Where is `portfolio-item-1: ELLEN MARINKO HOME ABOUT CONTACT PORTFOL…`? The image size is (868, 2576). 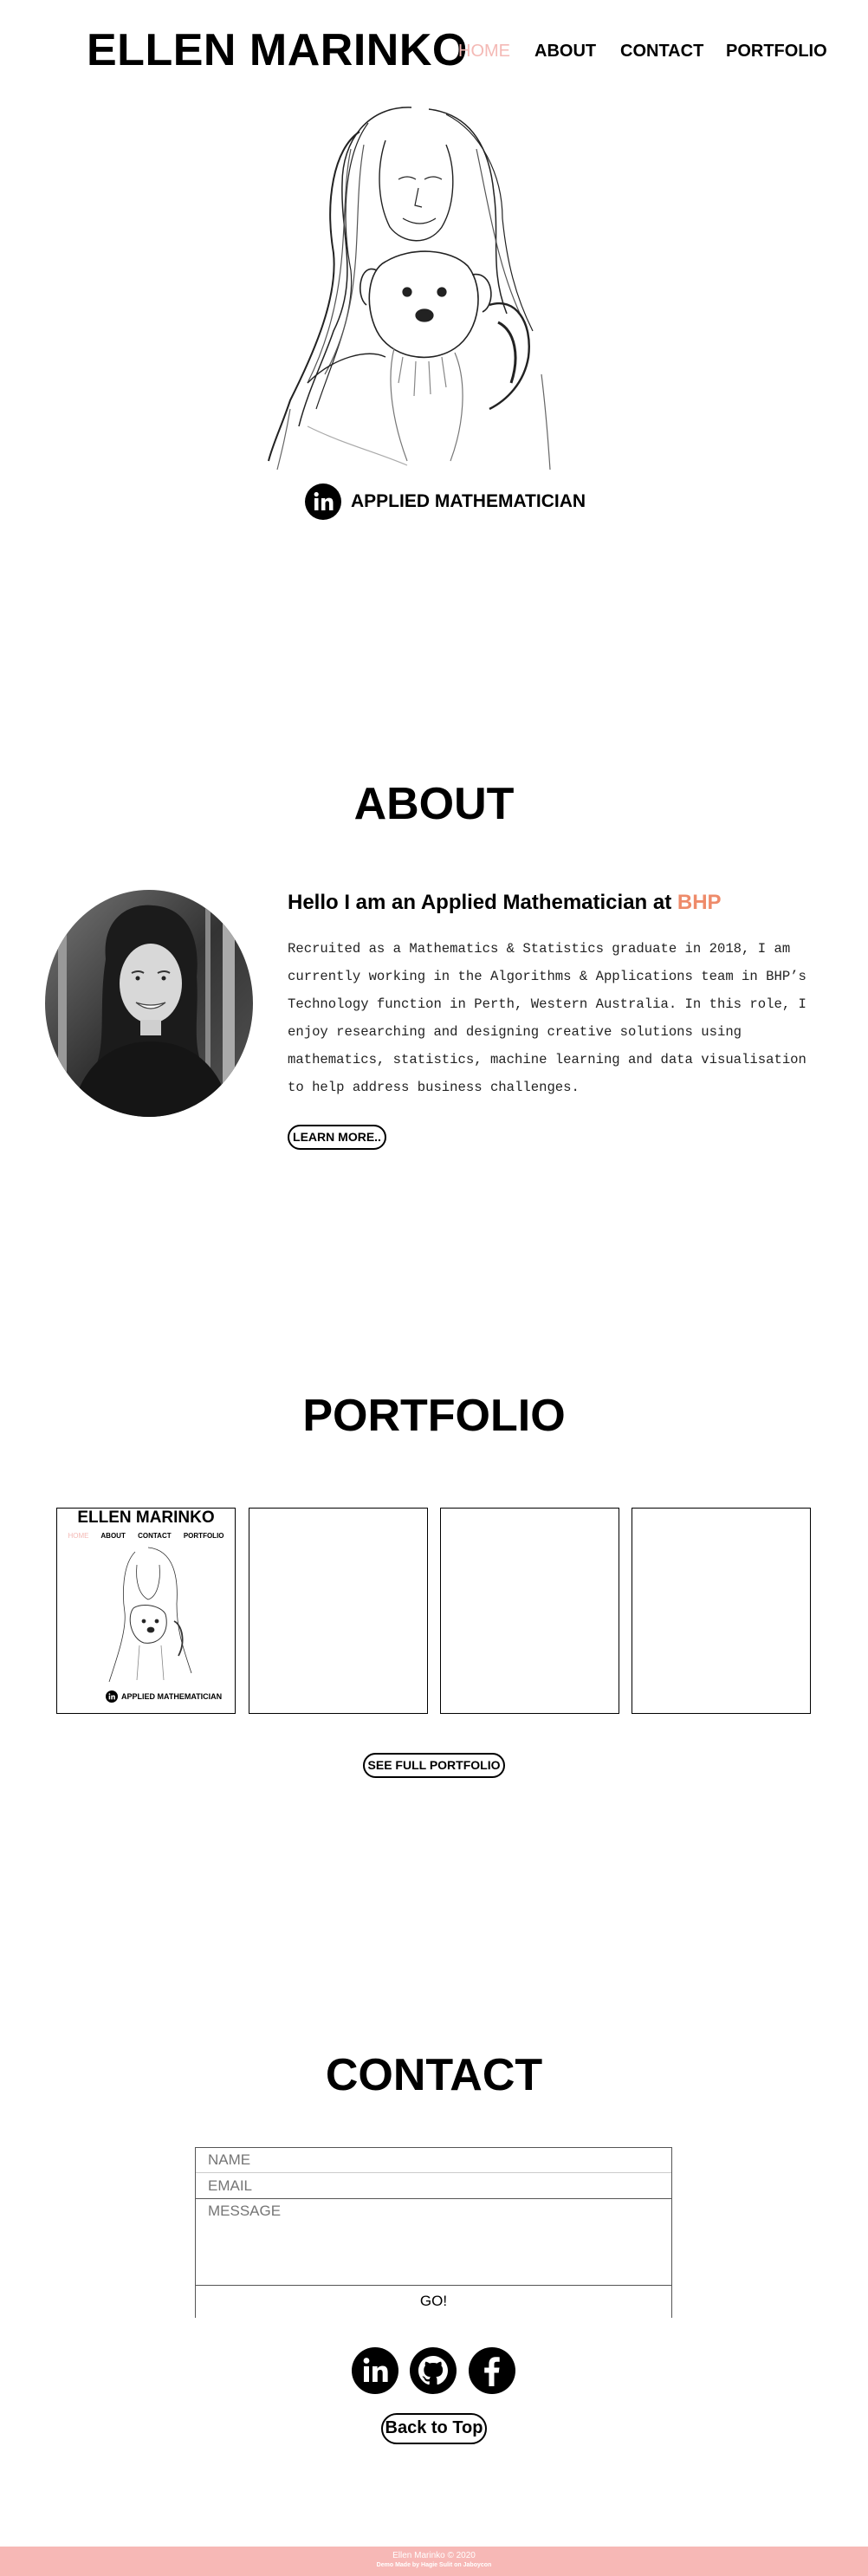 portfolio-item-1: ELLEN MARINKO HOME ABOUT CONTACT PORTFOL… is located at coordinates (146, 1611).